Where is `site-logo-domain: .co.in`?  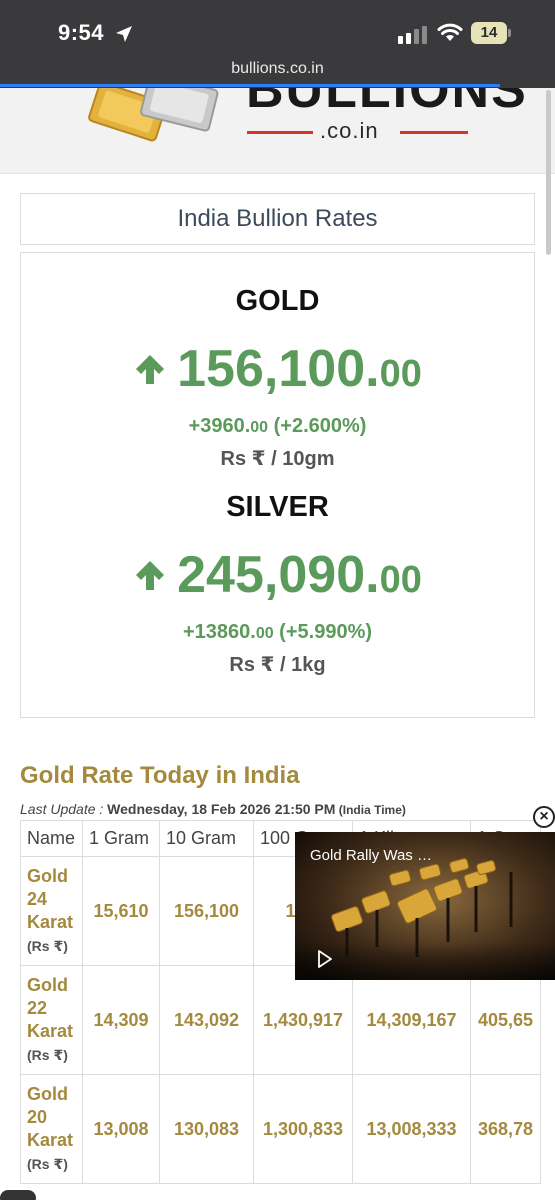 site-logo-domain: .co.in is located at coordinates (349, 130).